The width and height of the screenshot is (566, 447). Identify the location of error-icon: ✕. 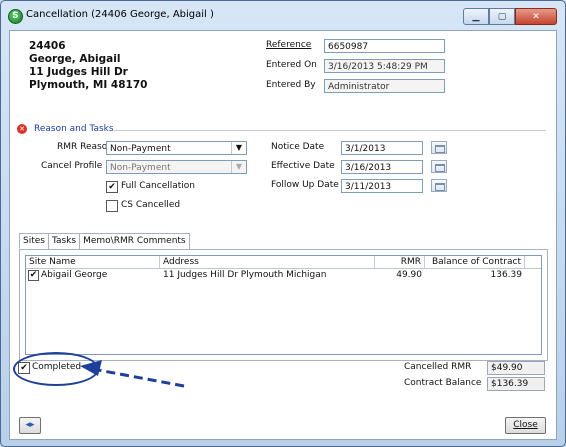
(22, 129).